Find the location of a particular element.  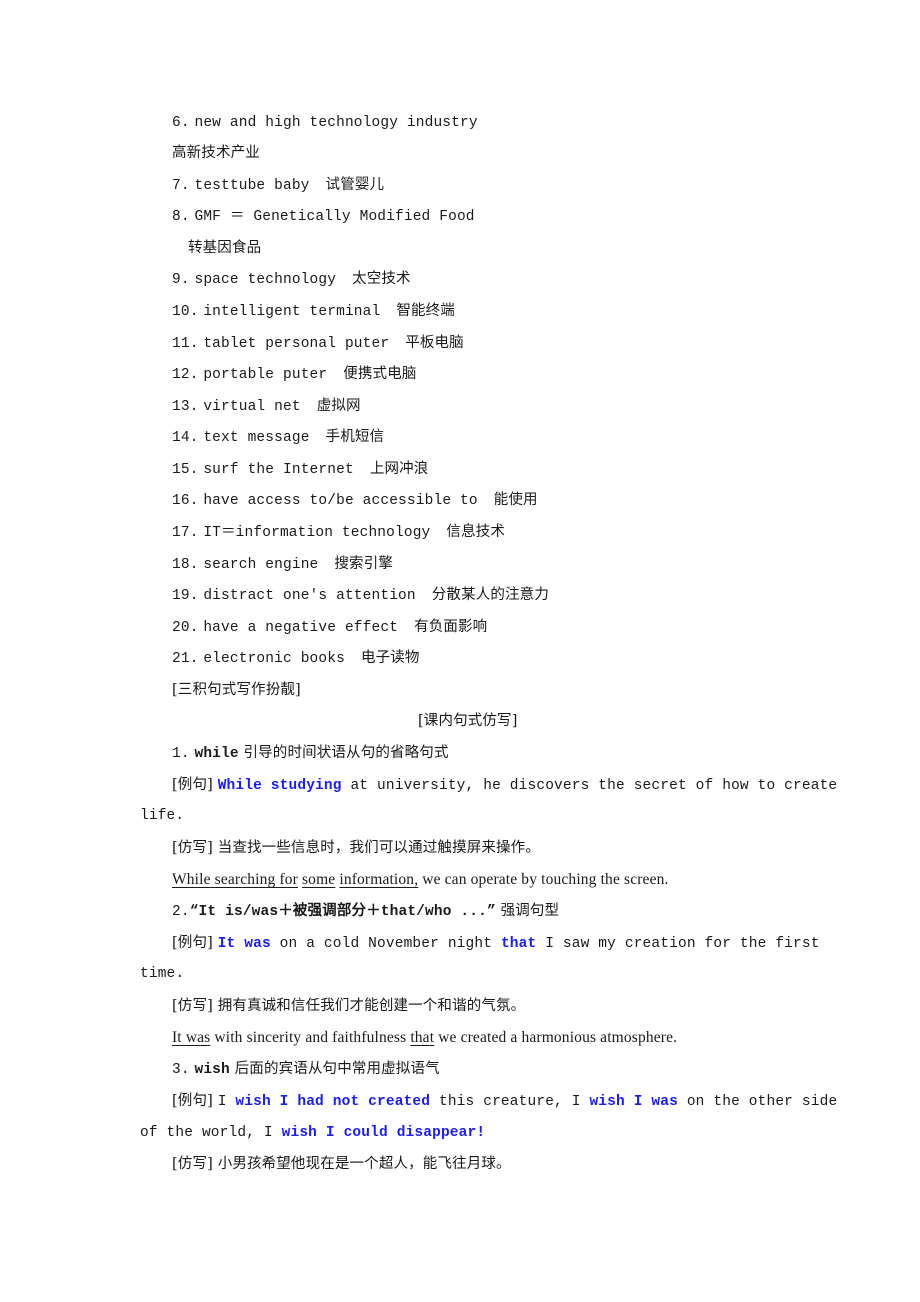

vocab-english: intelligent terminal is located at coordinates (292, 312).